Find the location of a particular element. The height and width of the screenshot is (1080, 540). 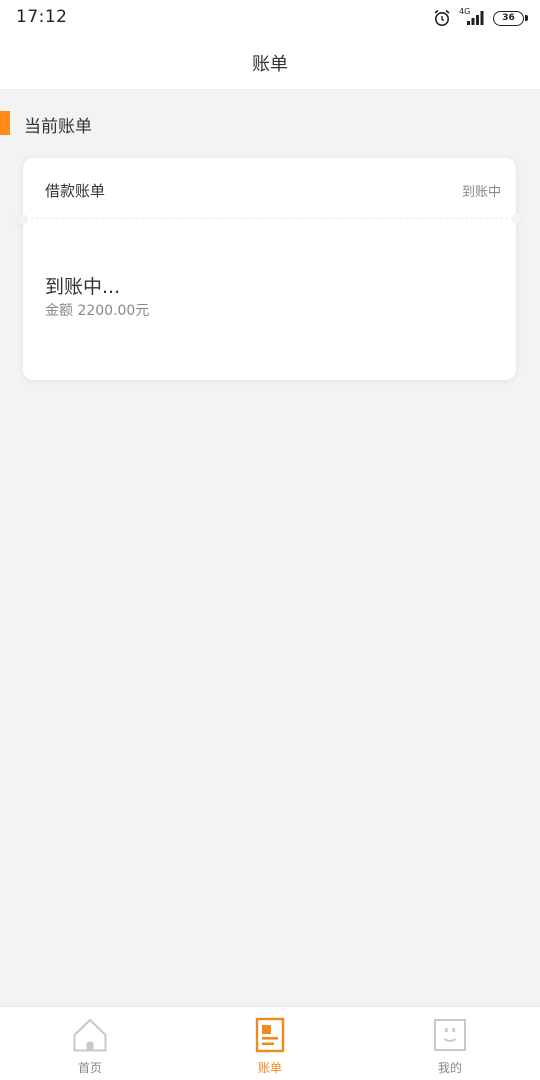

profile-icon is located at coordinates (450, 1035).